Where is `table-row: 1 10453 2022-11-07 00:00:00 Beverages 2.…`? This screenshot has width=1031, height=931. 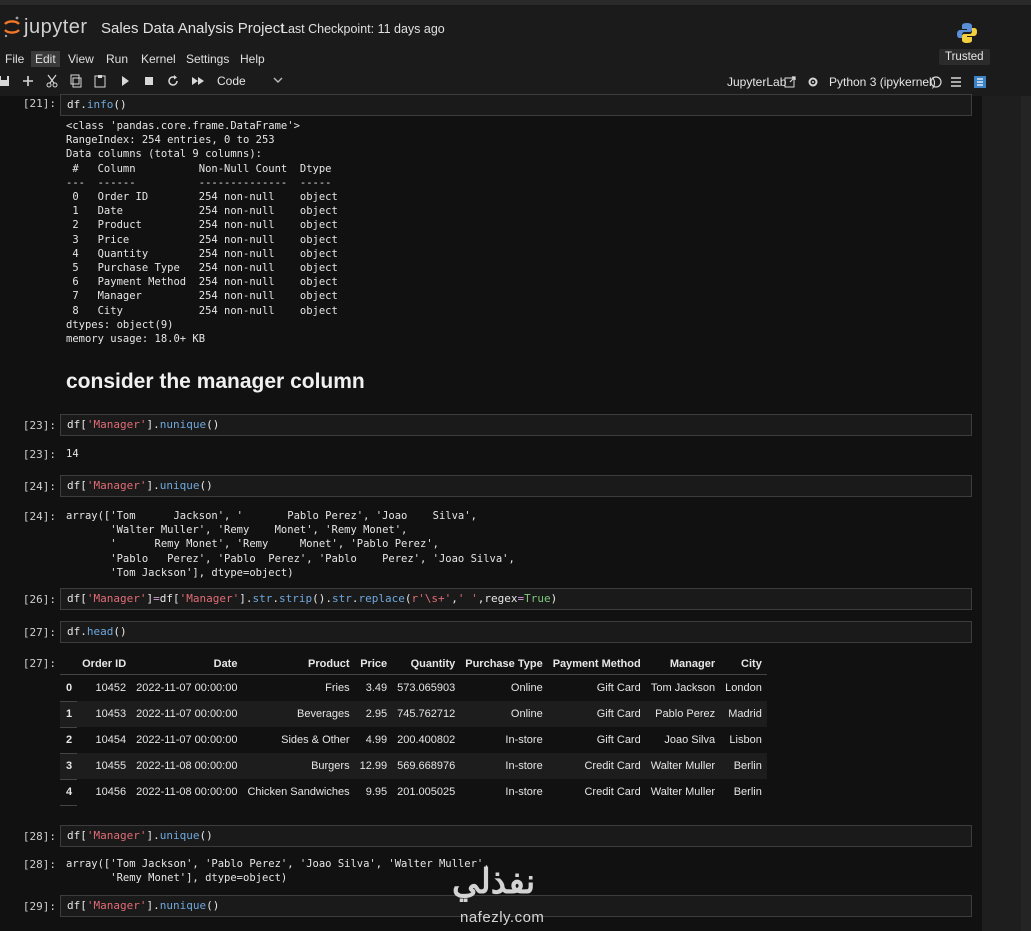 table-row: 1 10453 2022-11-07 00:00:00 Beverages 2.… is located at coordinates (413, 714).